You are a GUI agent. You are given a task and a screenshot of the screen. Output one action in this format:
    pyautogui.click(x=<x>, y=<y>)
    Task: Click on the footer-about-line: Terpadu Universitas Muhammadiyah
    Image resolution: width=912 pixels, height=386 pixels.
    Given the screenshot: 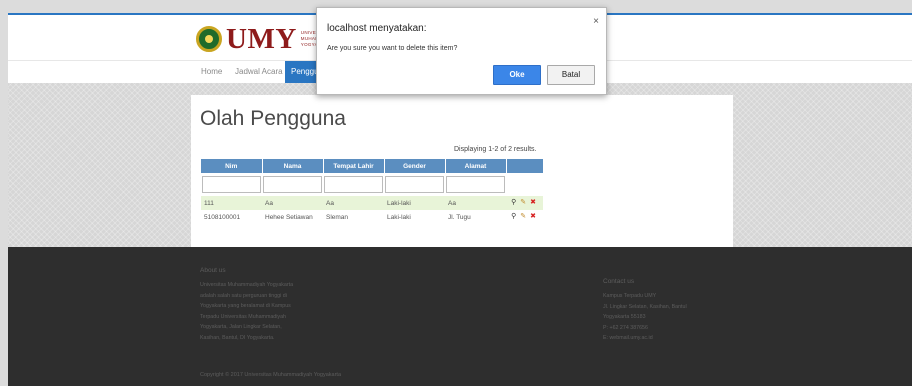 What is the action you would take?
    pyautogui.click(x=243, y=316)
    